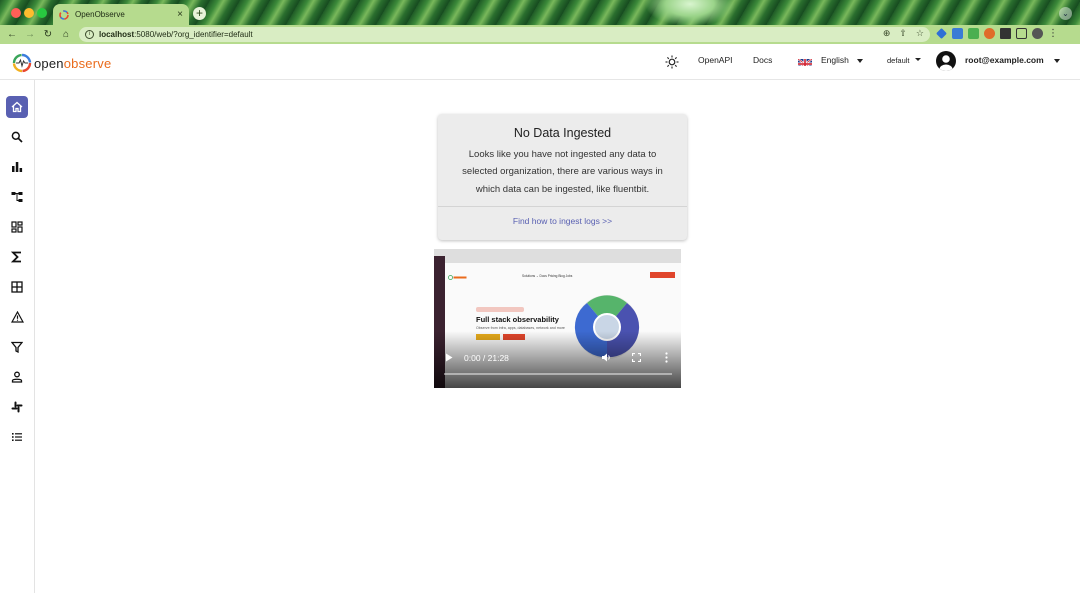 This screenshot has height=593, width=1080. What do you see at coordinates (941, 33) in the screenshot?
I see `extension-1-icon` at bounding box center [941, 33].